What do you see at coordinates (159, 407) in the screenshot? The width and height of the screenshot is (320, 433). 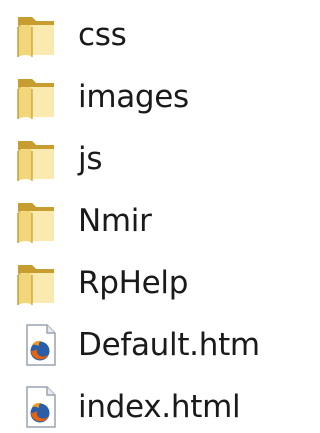 I see `item-label: index.html` at bounding box center [159, 407].